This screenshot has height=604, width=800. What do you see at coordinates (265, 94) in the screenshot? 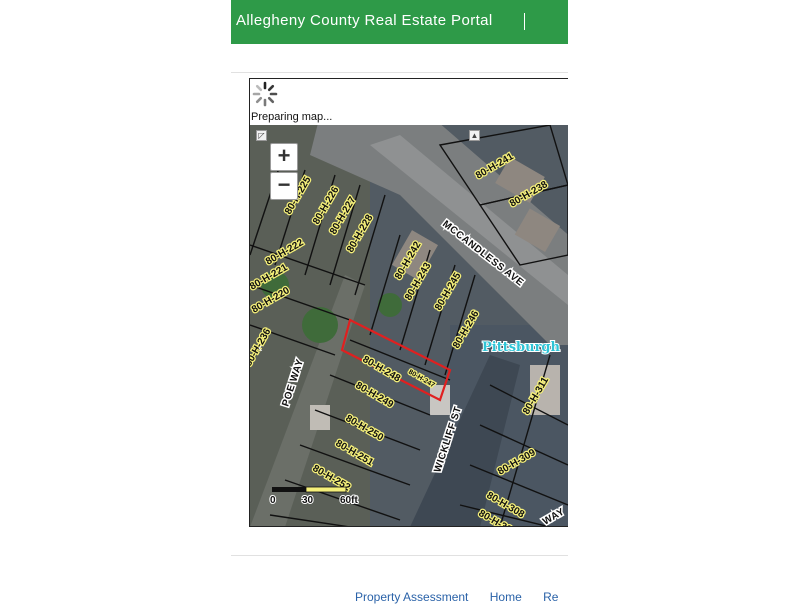
I see `loading-spinner-icon` at bounding box center [265, 94].